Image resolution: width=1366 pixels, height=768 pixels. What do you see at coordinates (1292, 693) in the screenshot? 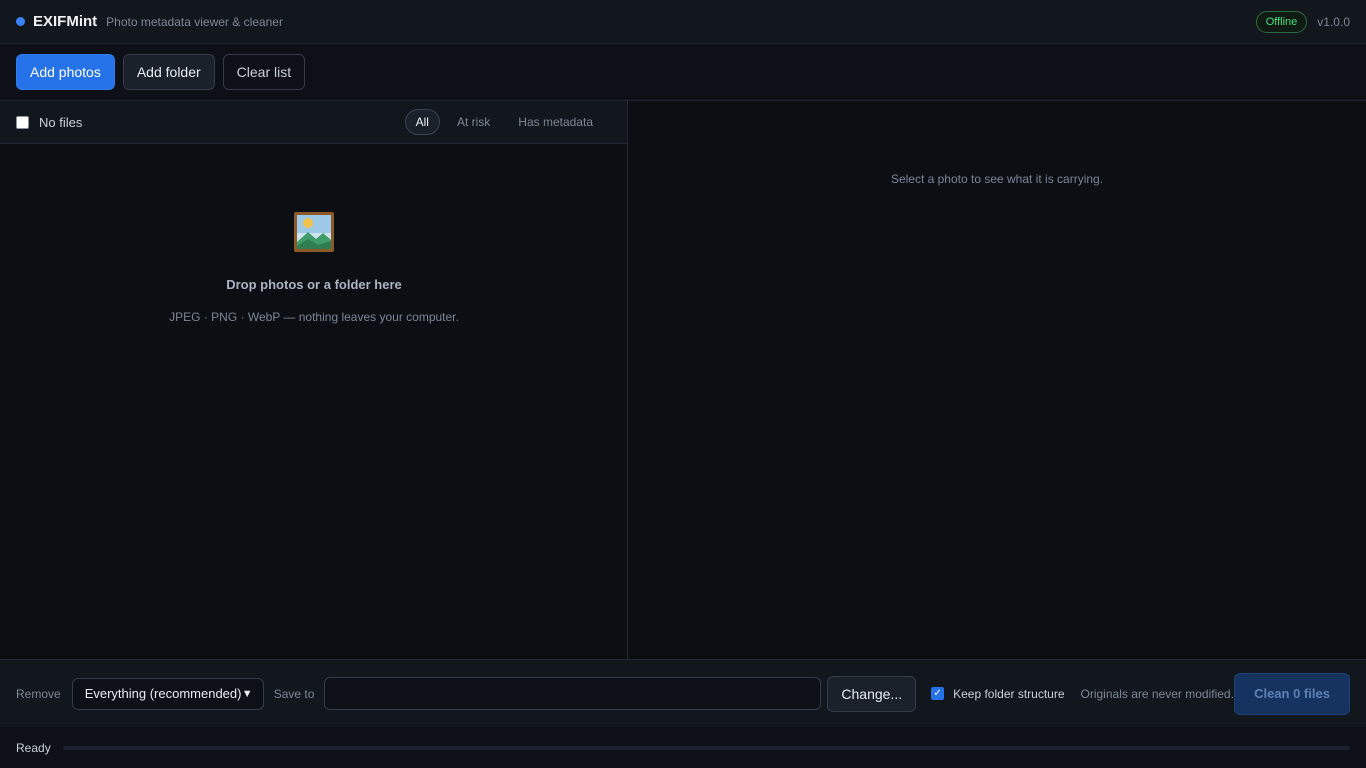
I see `clean-files-button: Clean 0 files` at bounding box center [1292, 693].